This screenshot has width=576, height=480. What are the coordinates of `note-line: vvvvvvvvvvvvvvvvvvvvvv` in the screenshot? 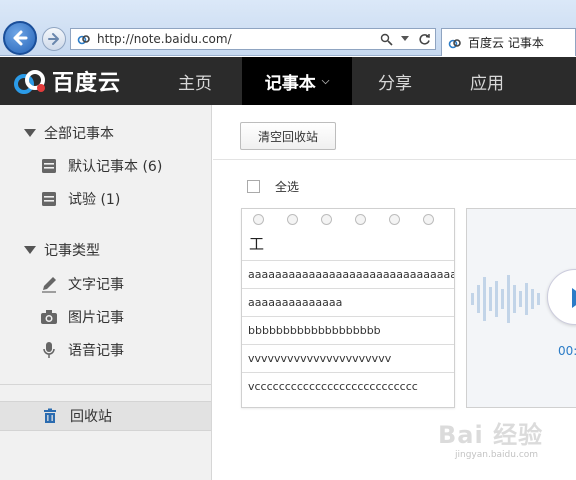 It's located at (348, 358).